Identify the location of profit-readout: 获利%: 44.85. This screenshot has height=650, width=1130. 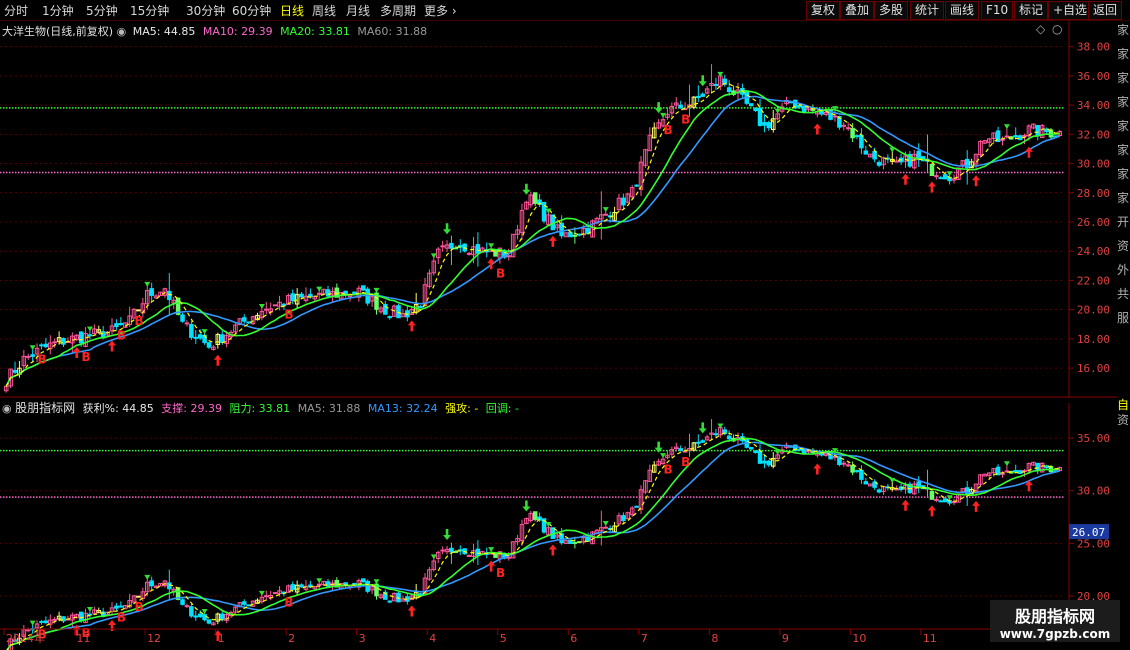
(118, 408).